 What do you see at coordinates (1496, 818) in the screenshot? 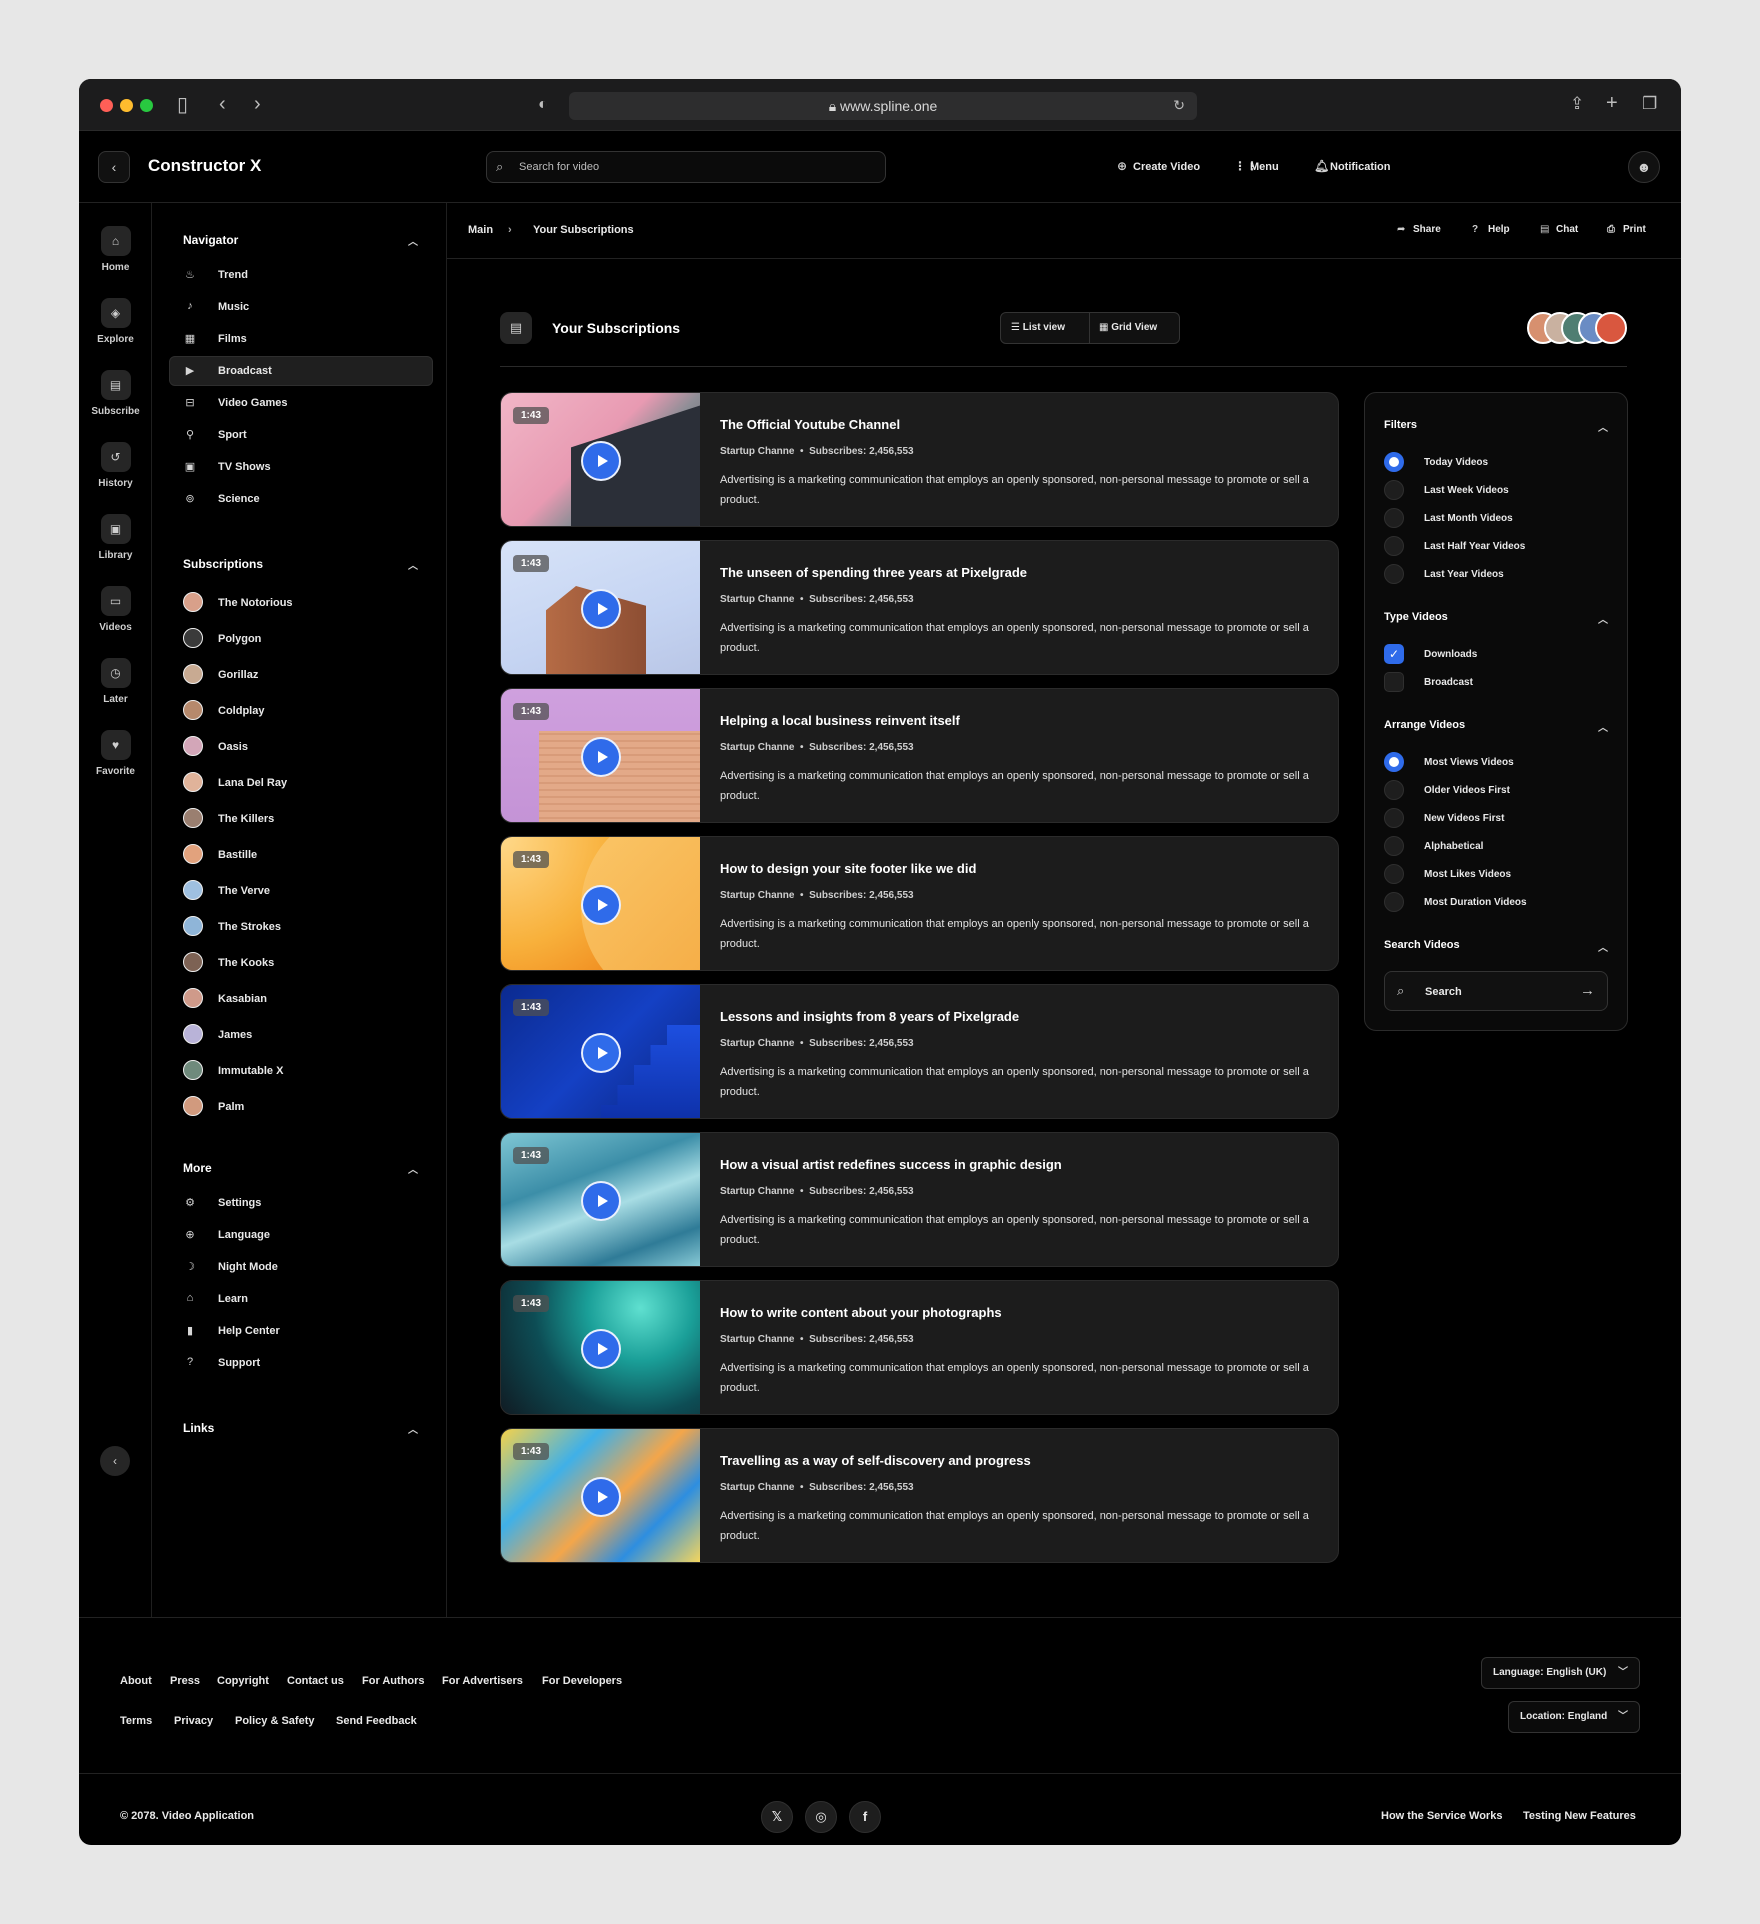
I see `arrange-new-first: New Videos First` at bounding box center [1496, 818].